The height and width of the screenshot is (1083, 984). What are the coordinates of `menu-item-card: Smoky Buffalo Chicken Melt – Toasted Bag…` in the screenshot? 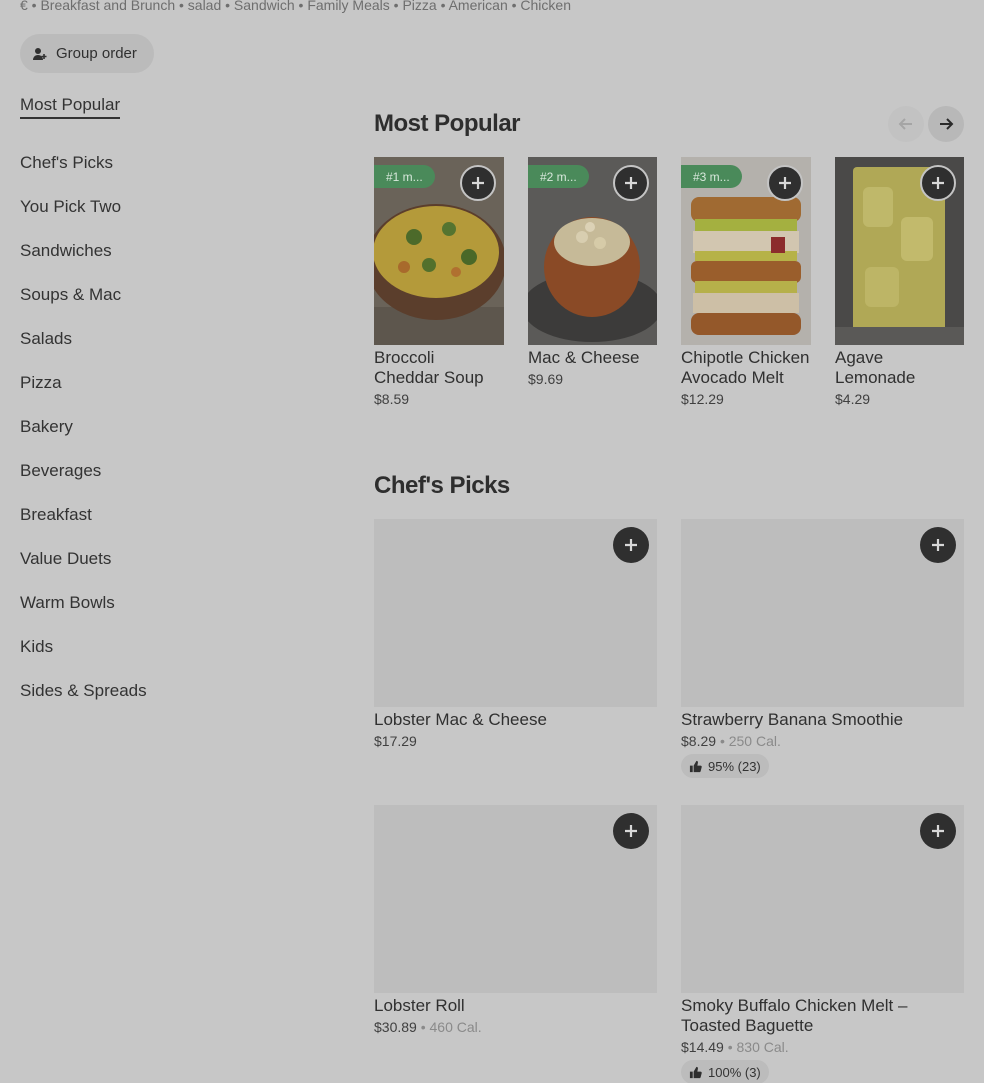 It's located at (822, 944).